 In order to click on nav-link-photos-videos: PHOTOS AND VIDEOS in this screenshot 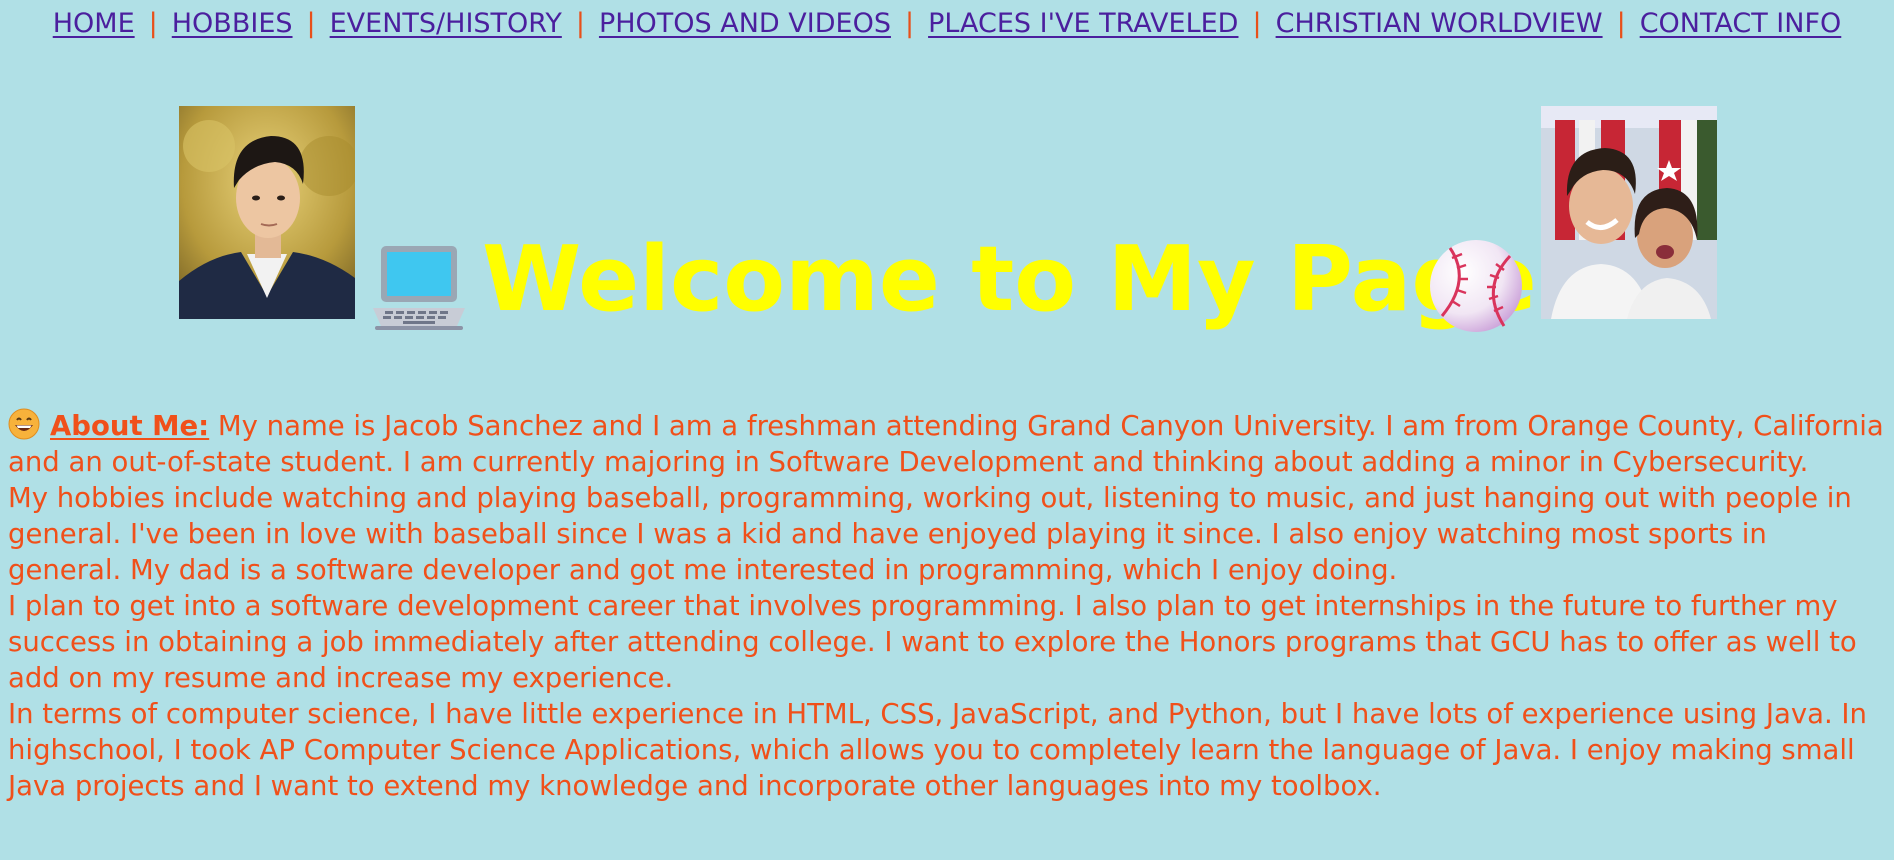, I will do `click(745, 23)`.